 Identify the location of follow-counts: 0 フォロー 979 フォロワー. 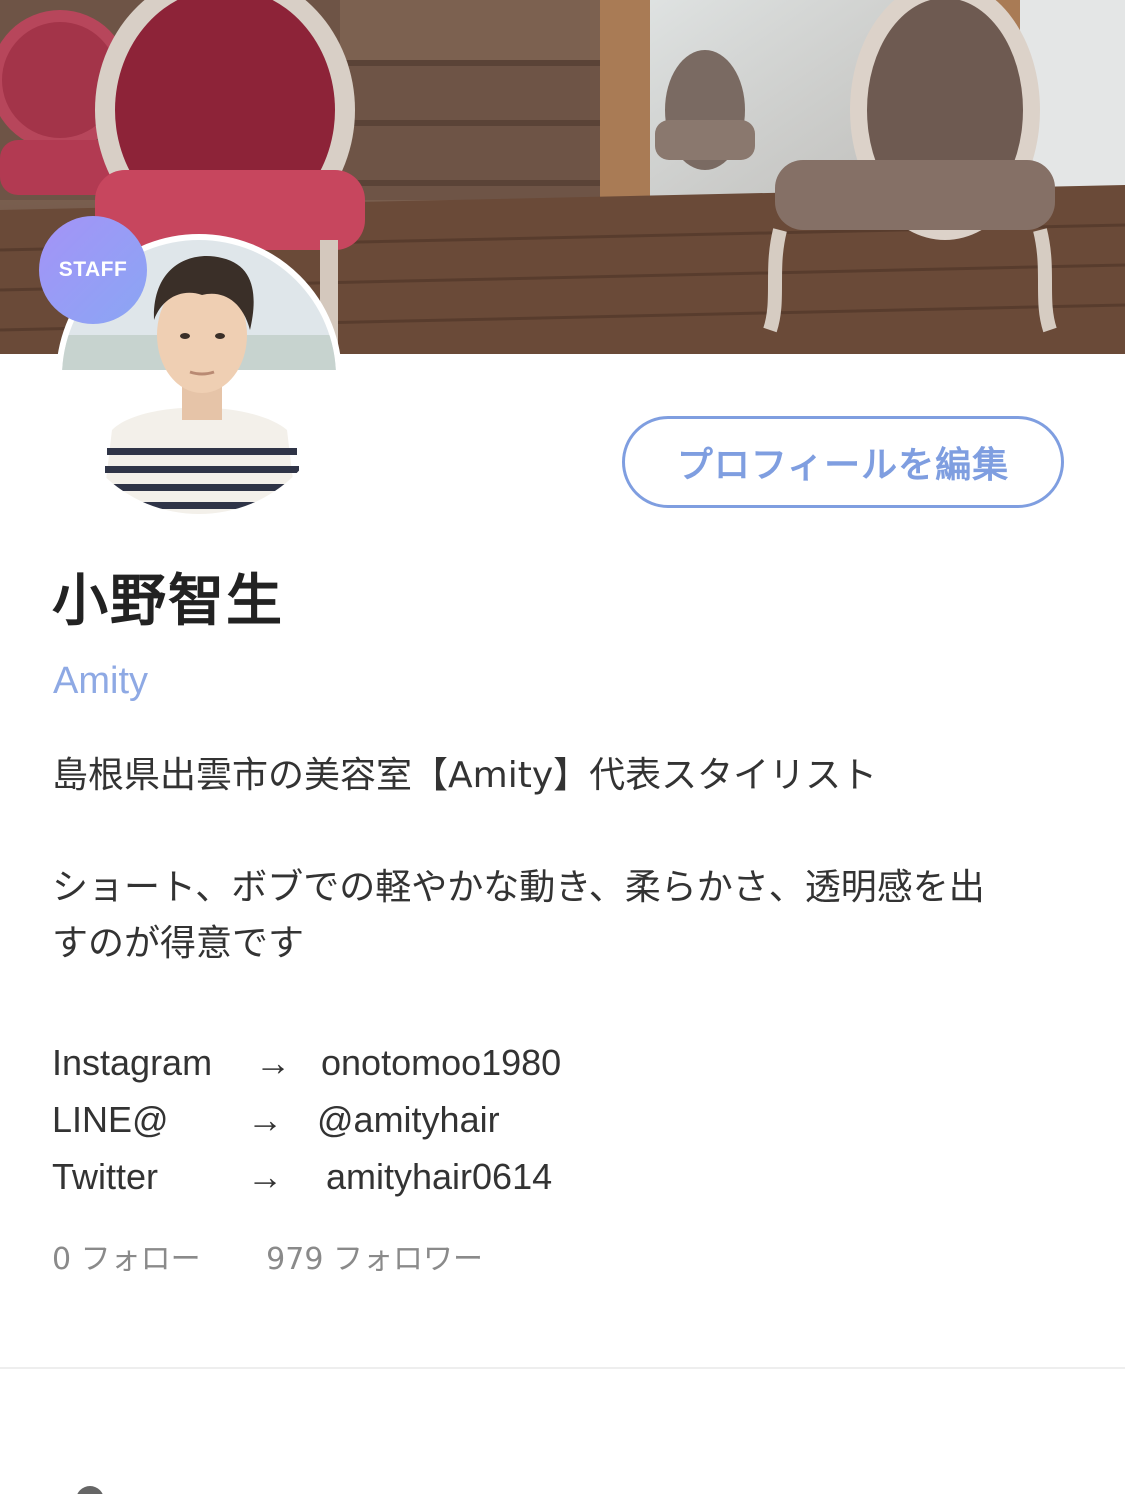
(267, 1256).